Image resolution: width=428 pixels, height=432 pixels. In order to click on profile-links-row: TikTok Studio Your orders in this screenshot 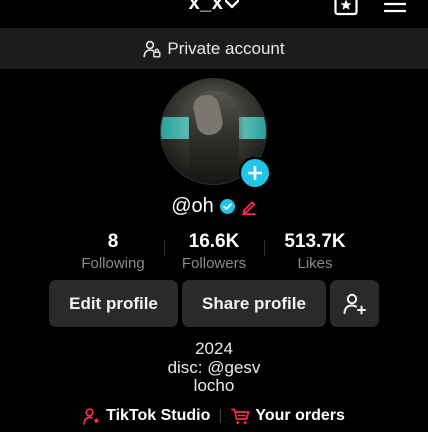, I will do `click(214, 416)`.